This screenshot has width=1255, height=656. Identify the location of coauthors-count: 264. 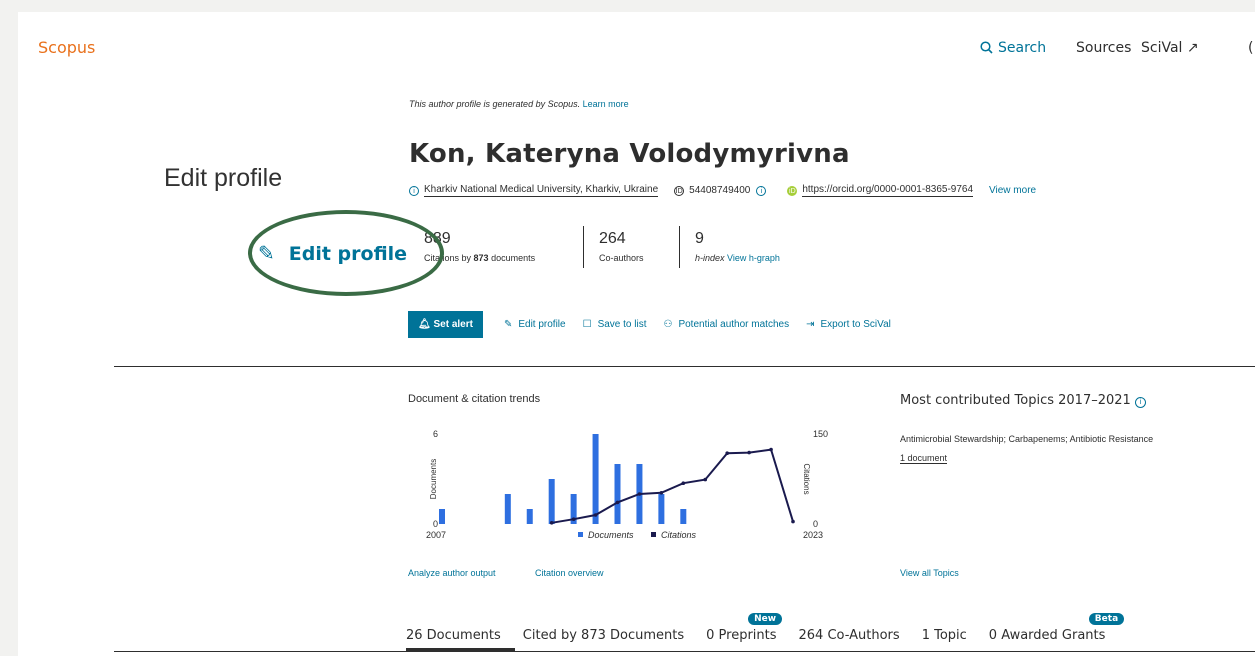
(612, 238).